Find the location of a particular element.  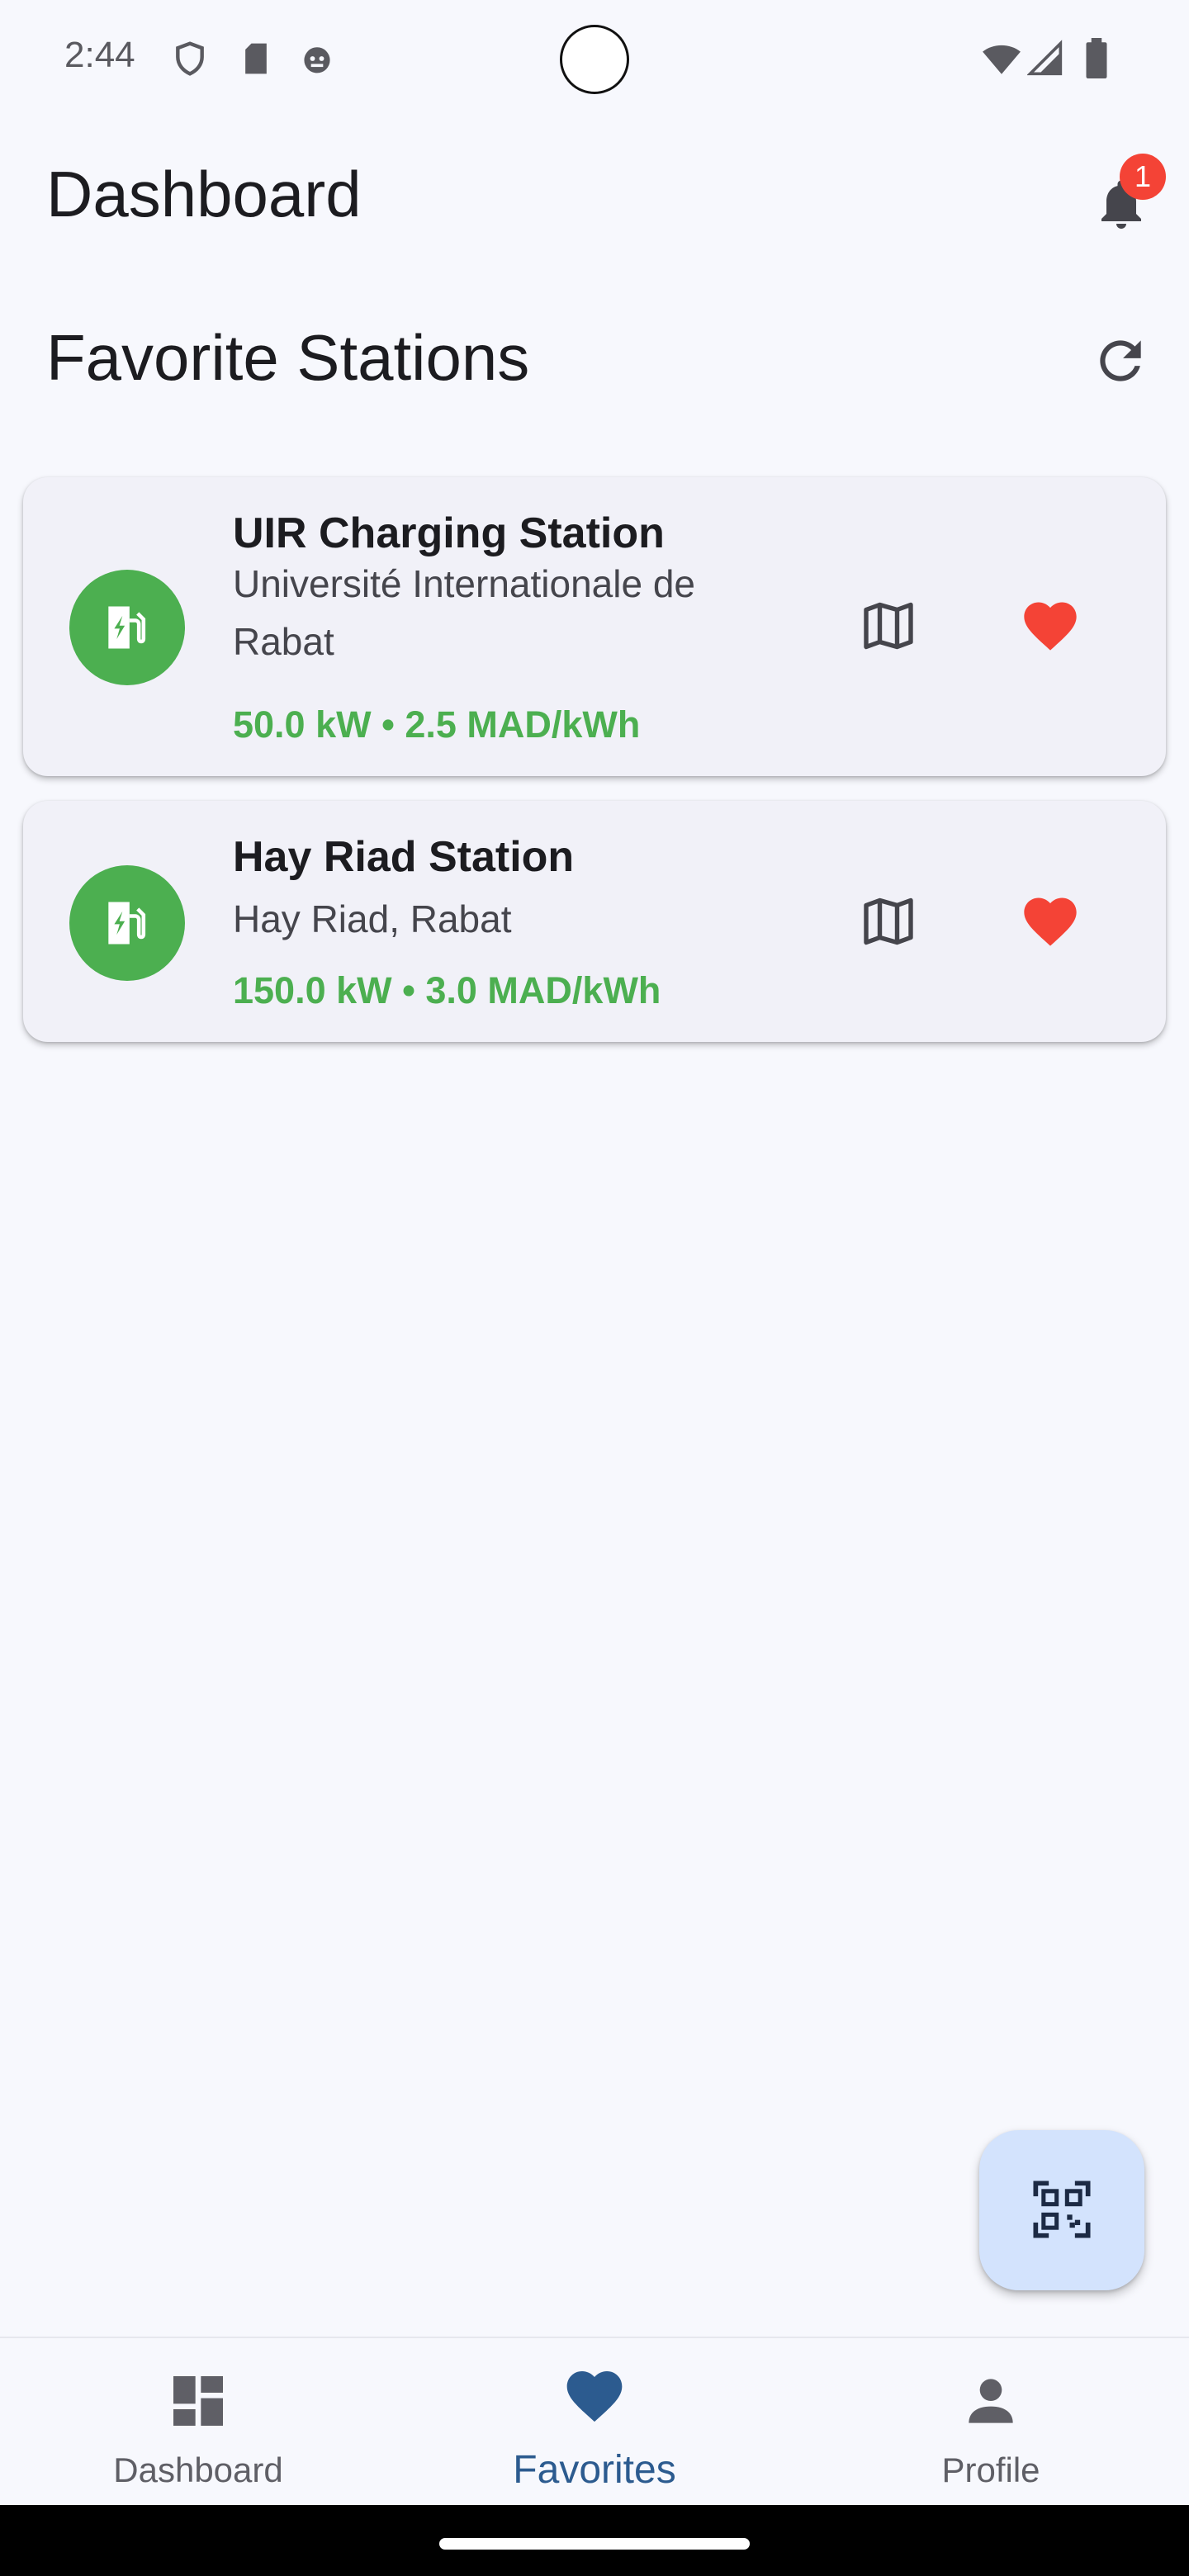

status-bar: 2:44 is located at coordinates (594, 62).